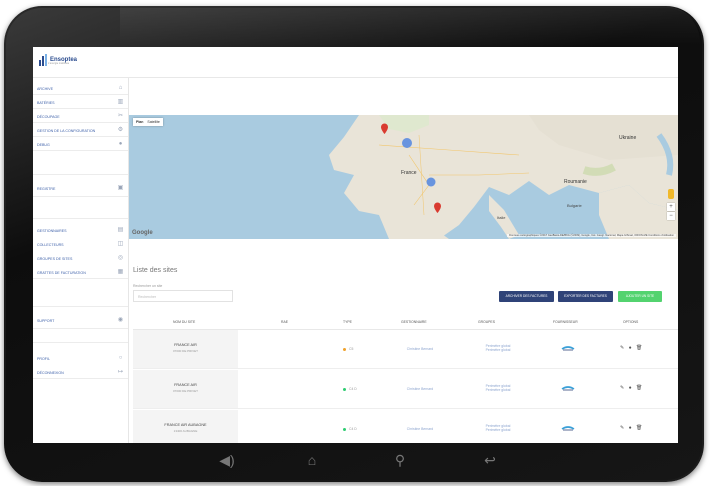 This screenshot has width=710, height=486. I want to click on sidebar-item-2: BATÉRIES ▥, so click(80, 103).